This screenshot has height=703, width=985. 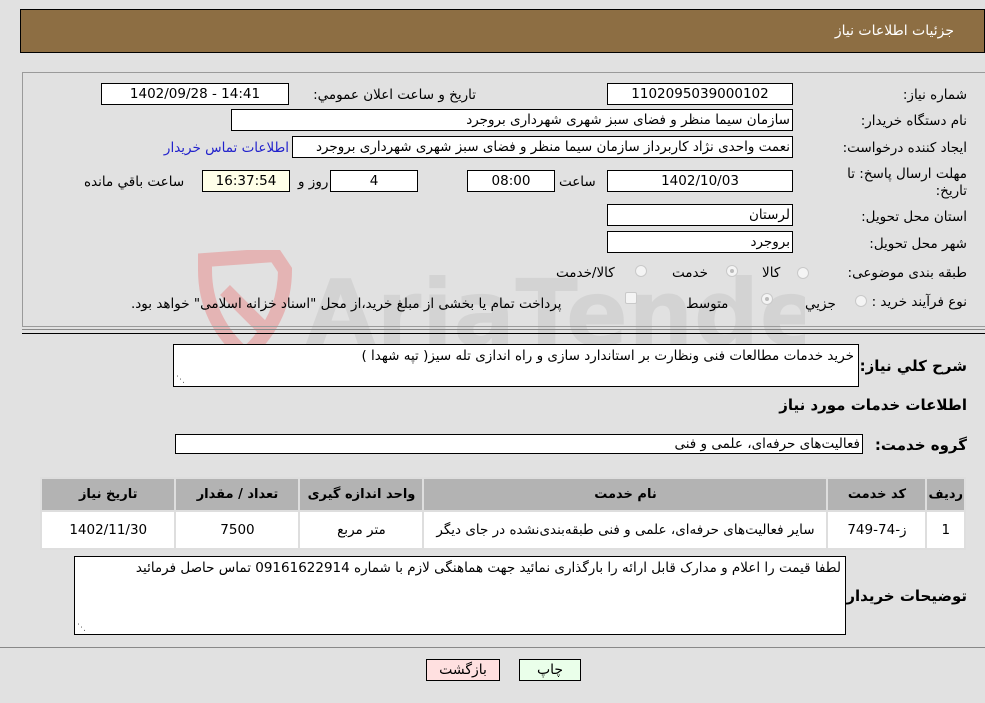 I want to click on deadline-time-field: 08:00, so click(x=511, y=181).